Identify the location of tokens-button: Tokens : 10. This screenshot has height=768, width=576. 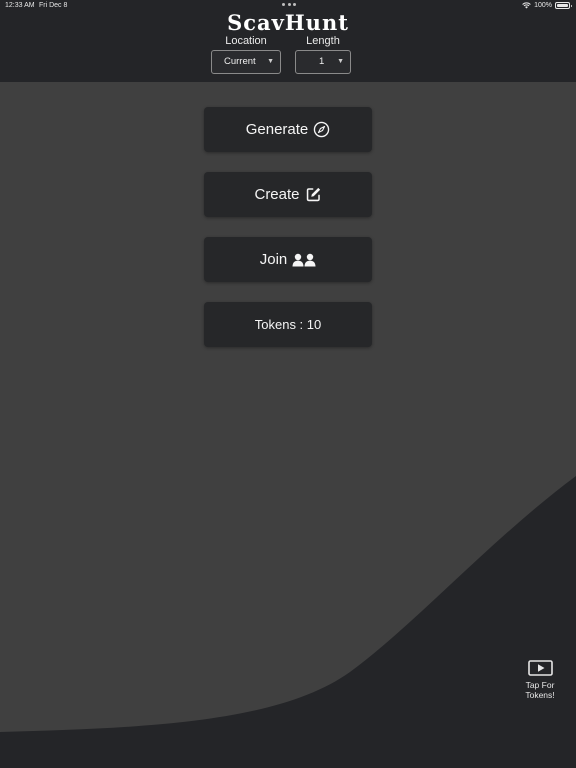
(288, 324).